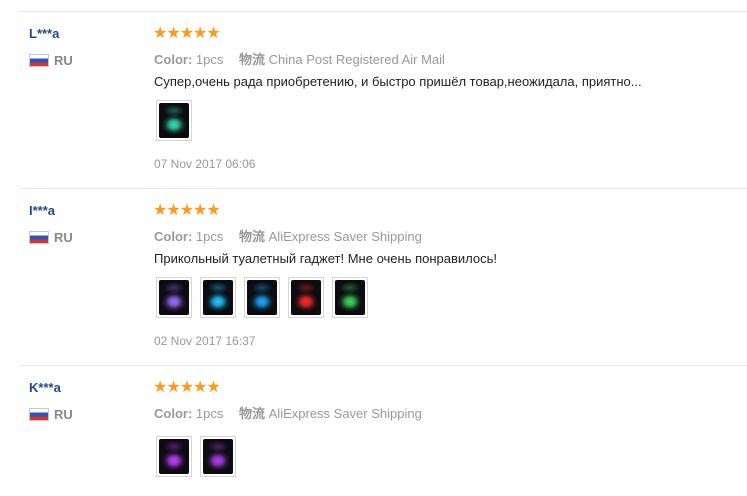  Describe the element at coordinates (174, 456) in the screenshot. I see `photo-purple-glow` at that location.